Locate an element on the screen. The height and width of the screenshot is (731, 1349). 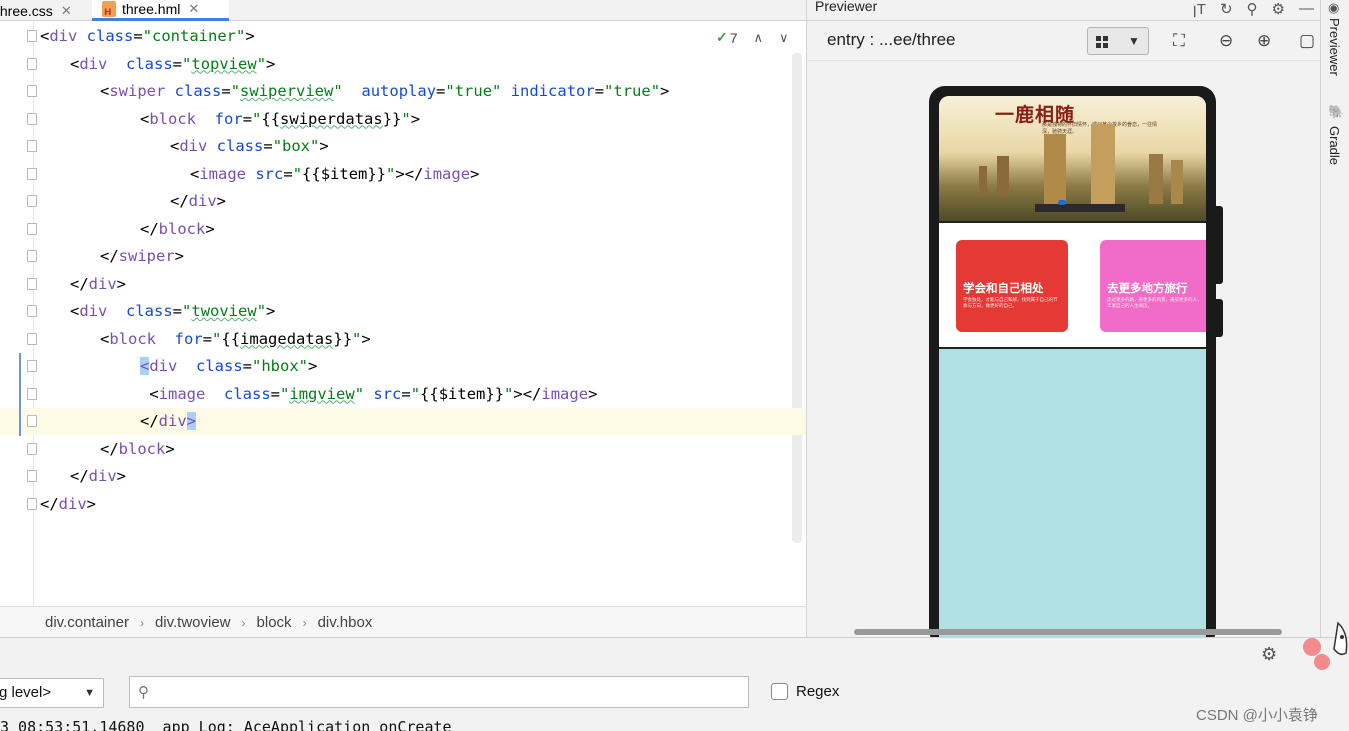
breadcrumb-item: block is located at coordinates (274, 622).